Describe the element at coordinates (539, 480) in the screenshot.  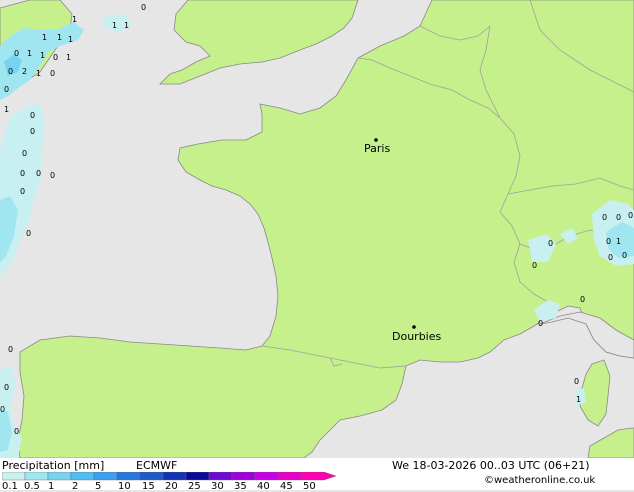
I see `credit-link: ©weatheronline.co.uk` at that location.